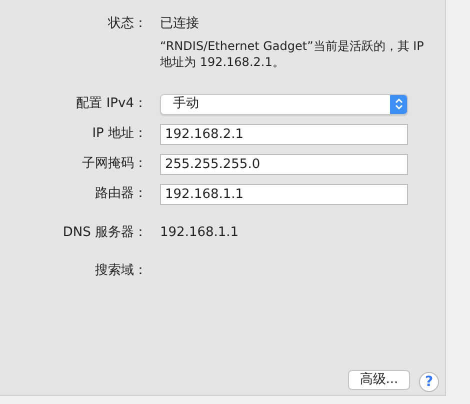  Describe the element at coordinates (114, 164) in the screenshot. I see `field-label: 子网掩码：` at that location.